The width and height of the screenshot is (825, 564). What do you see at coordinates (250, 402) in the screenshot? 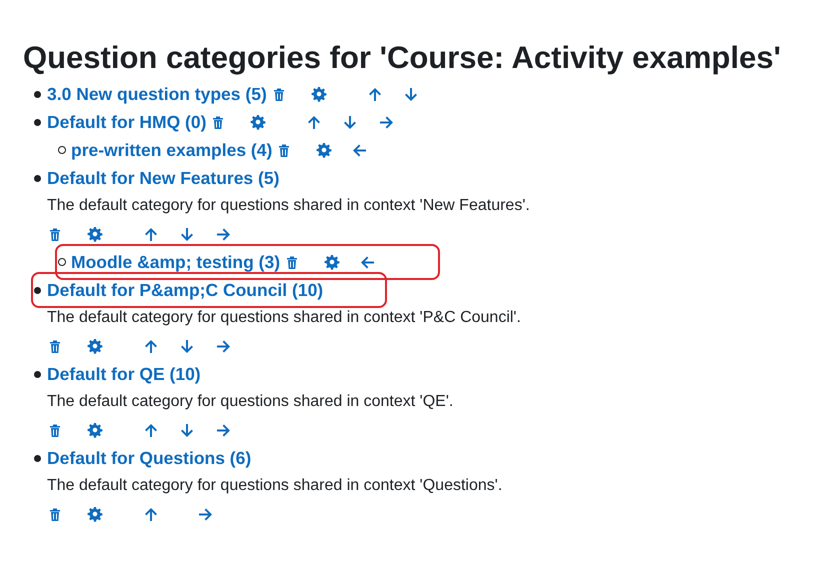
I see `category-description: The default category for questions shared in context 'QE'.` at bounding box center [250, 402].